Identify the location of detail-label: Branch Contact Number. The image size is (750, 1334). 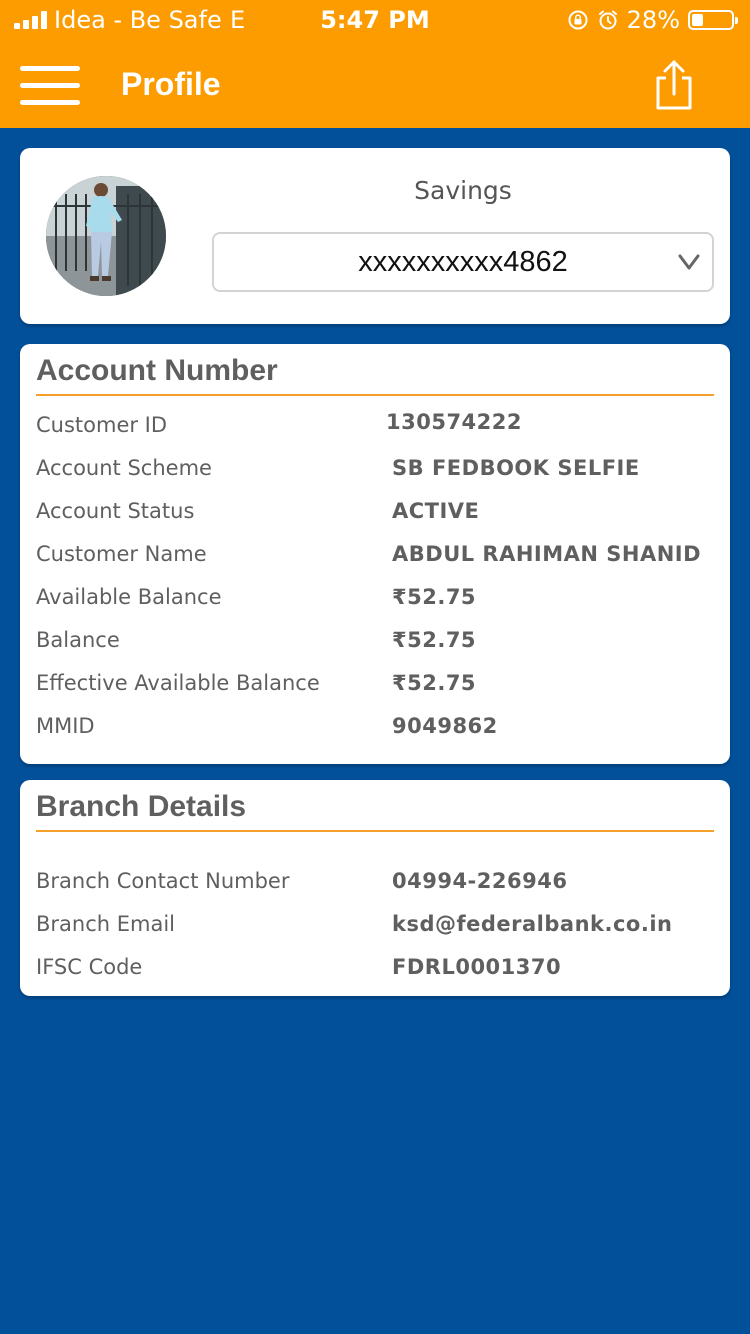
(163, 881).